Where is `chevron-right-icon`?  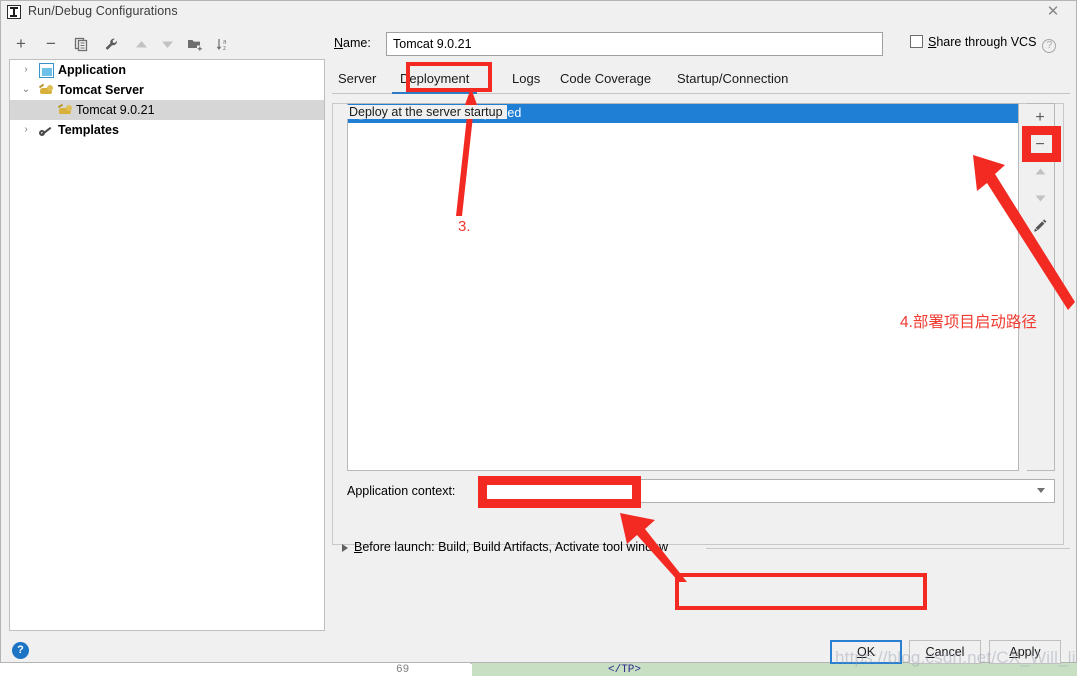 chevron-right-icon is located at coordinates (345, 548).